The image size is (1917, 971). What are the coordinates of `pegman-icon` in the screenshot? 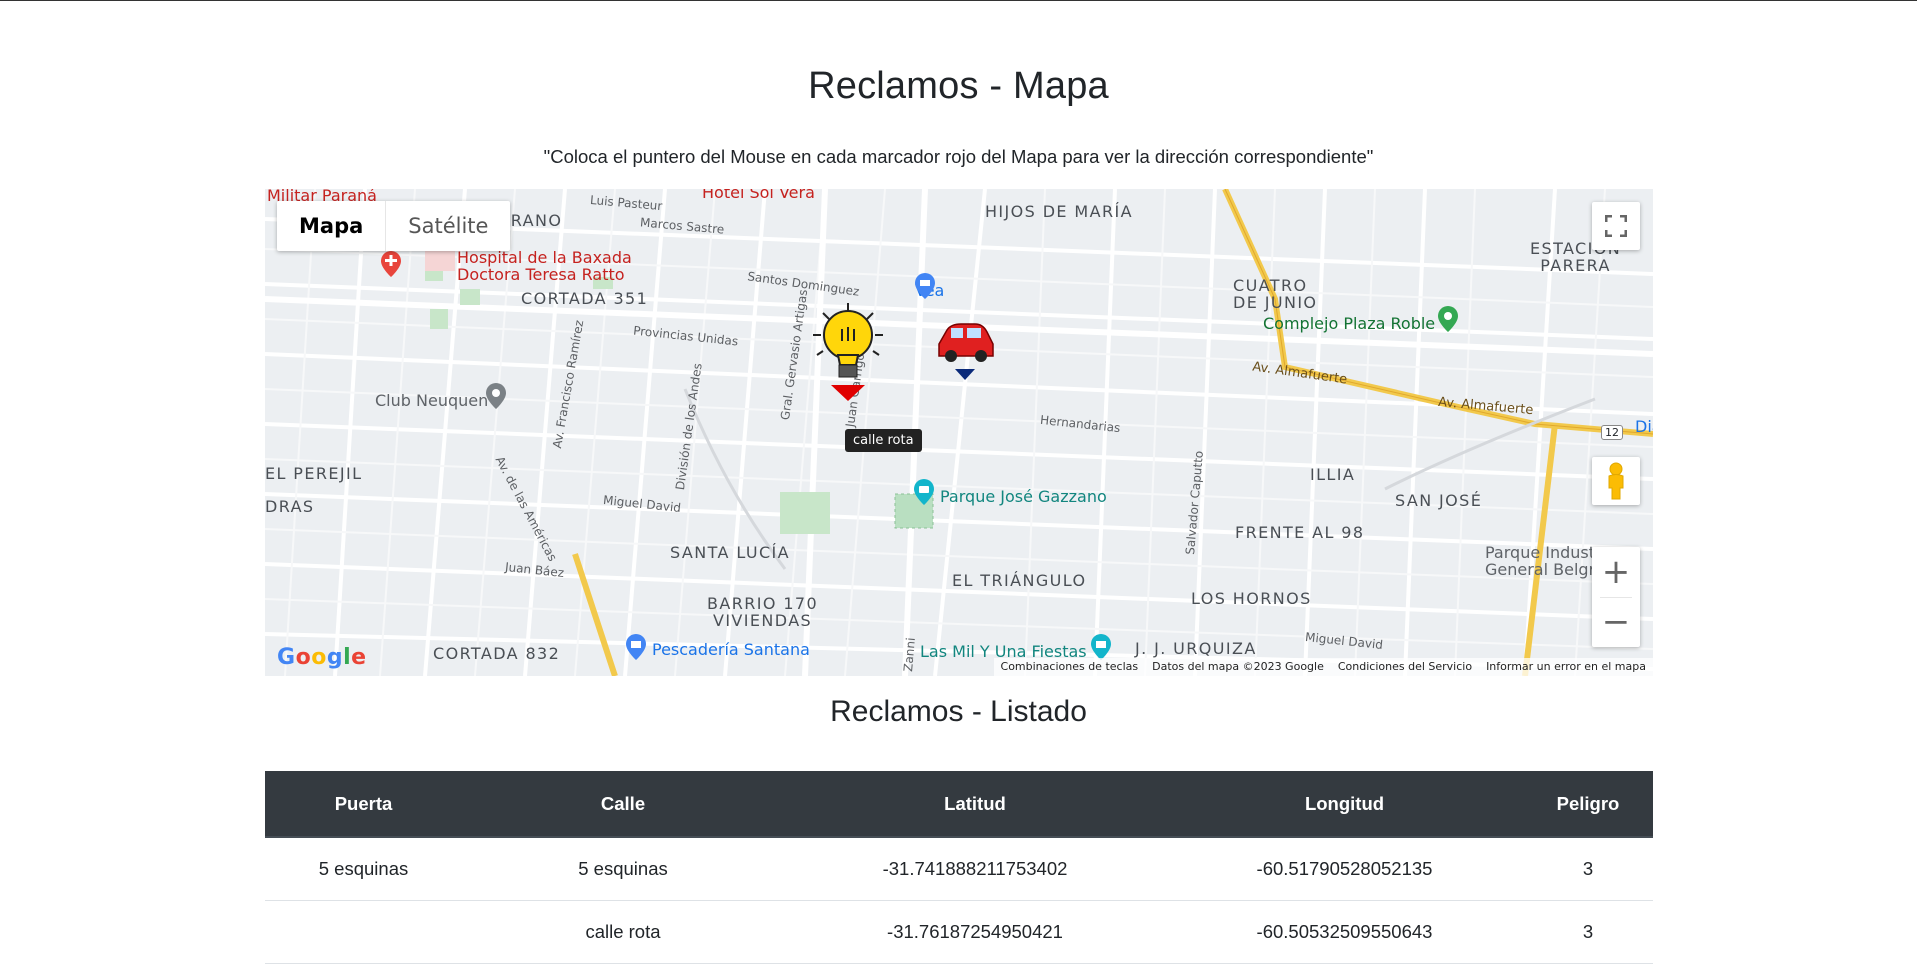 It's located at (1616, 481).